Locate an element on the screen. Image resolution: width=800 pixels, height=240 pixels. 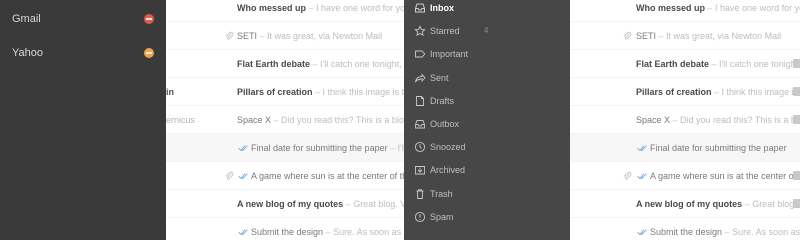
archive-icon is located at coordinates (420, 170).